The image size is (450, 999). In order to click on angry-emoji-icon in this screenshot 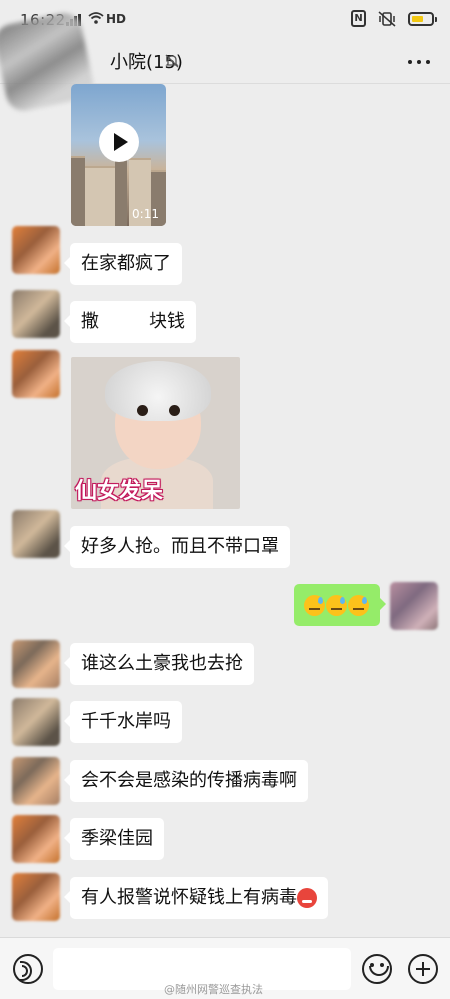, I will do `click(307, 898)`.